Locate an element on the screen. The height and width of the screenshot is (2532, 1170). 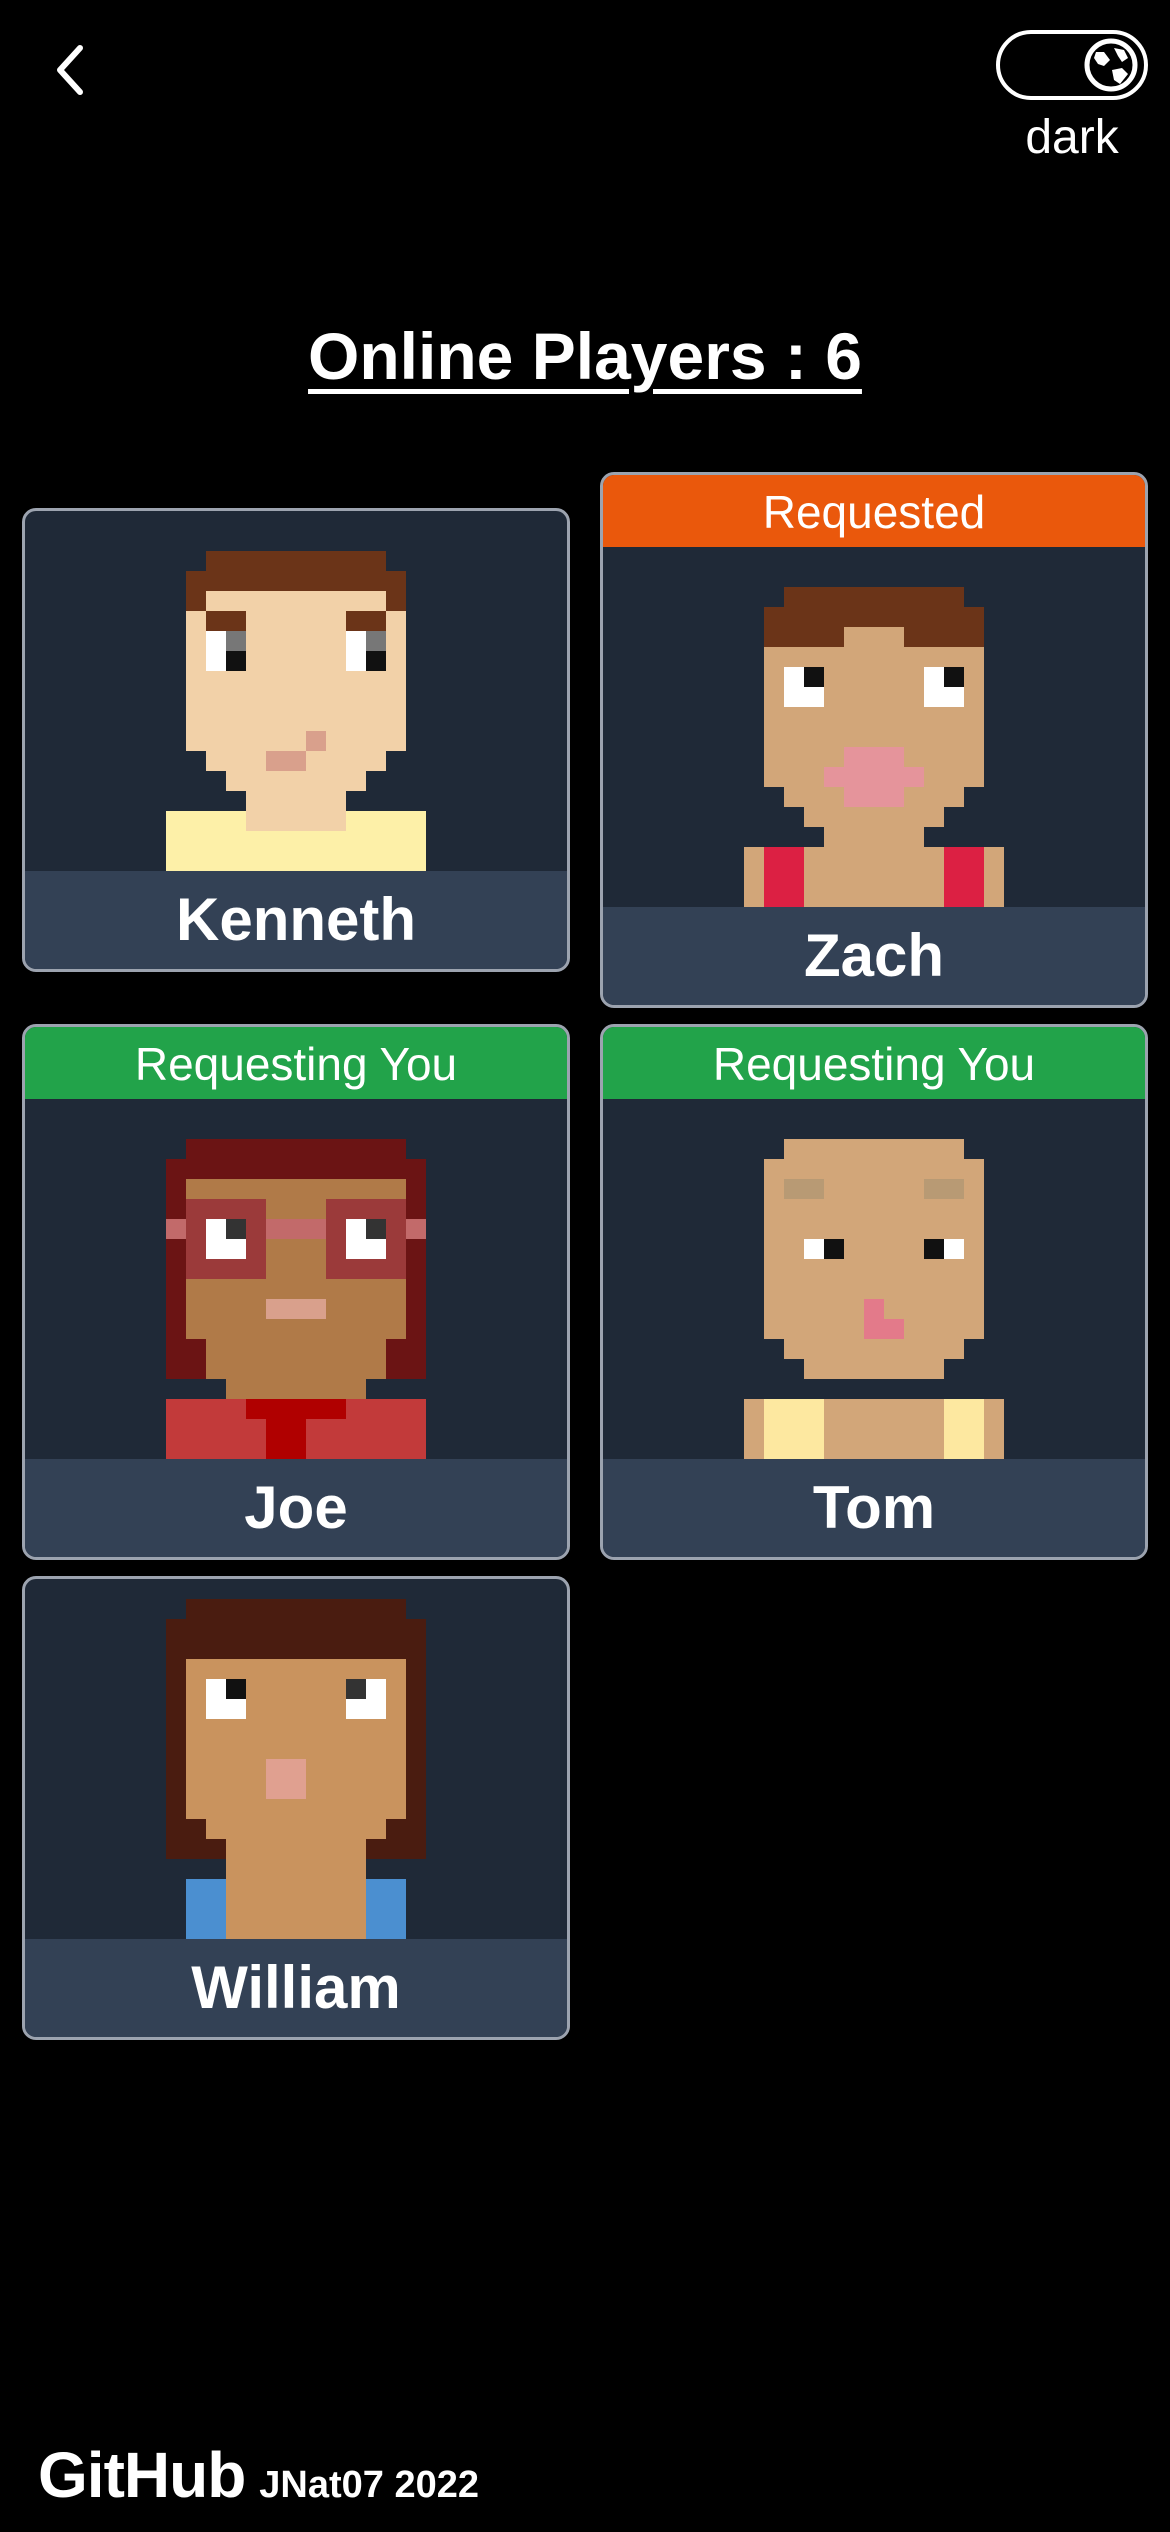
player-card-tom: Requesting You Tom is located at coordinates (874, 1292).